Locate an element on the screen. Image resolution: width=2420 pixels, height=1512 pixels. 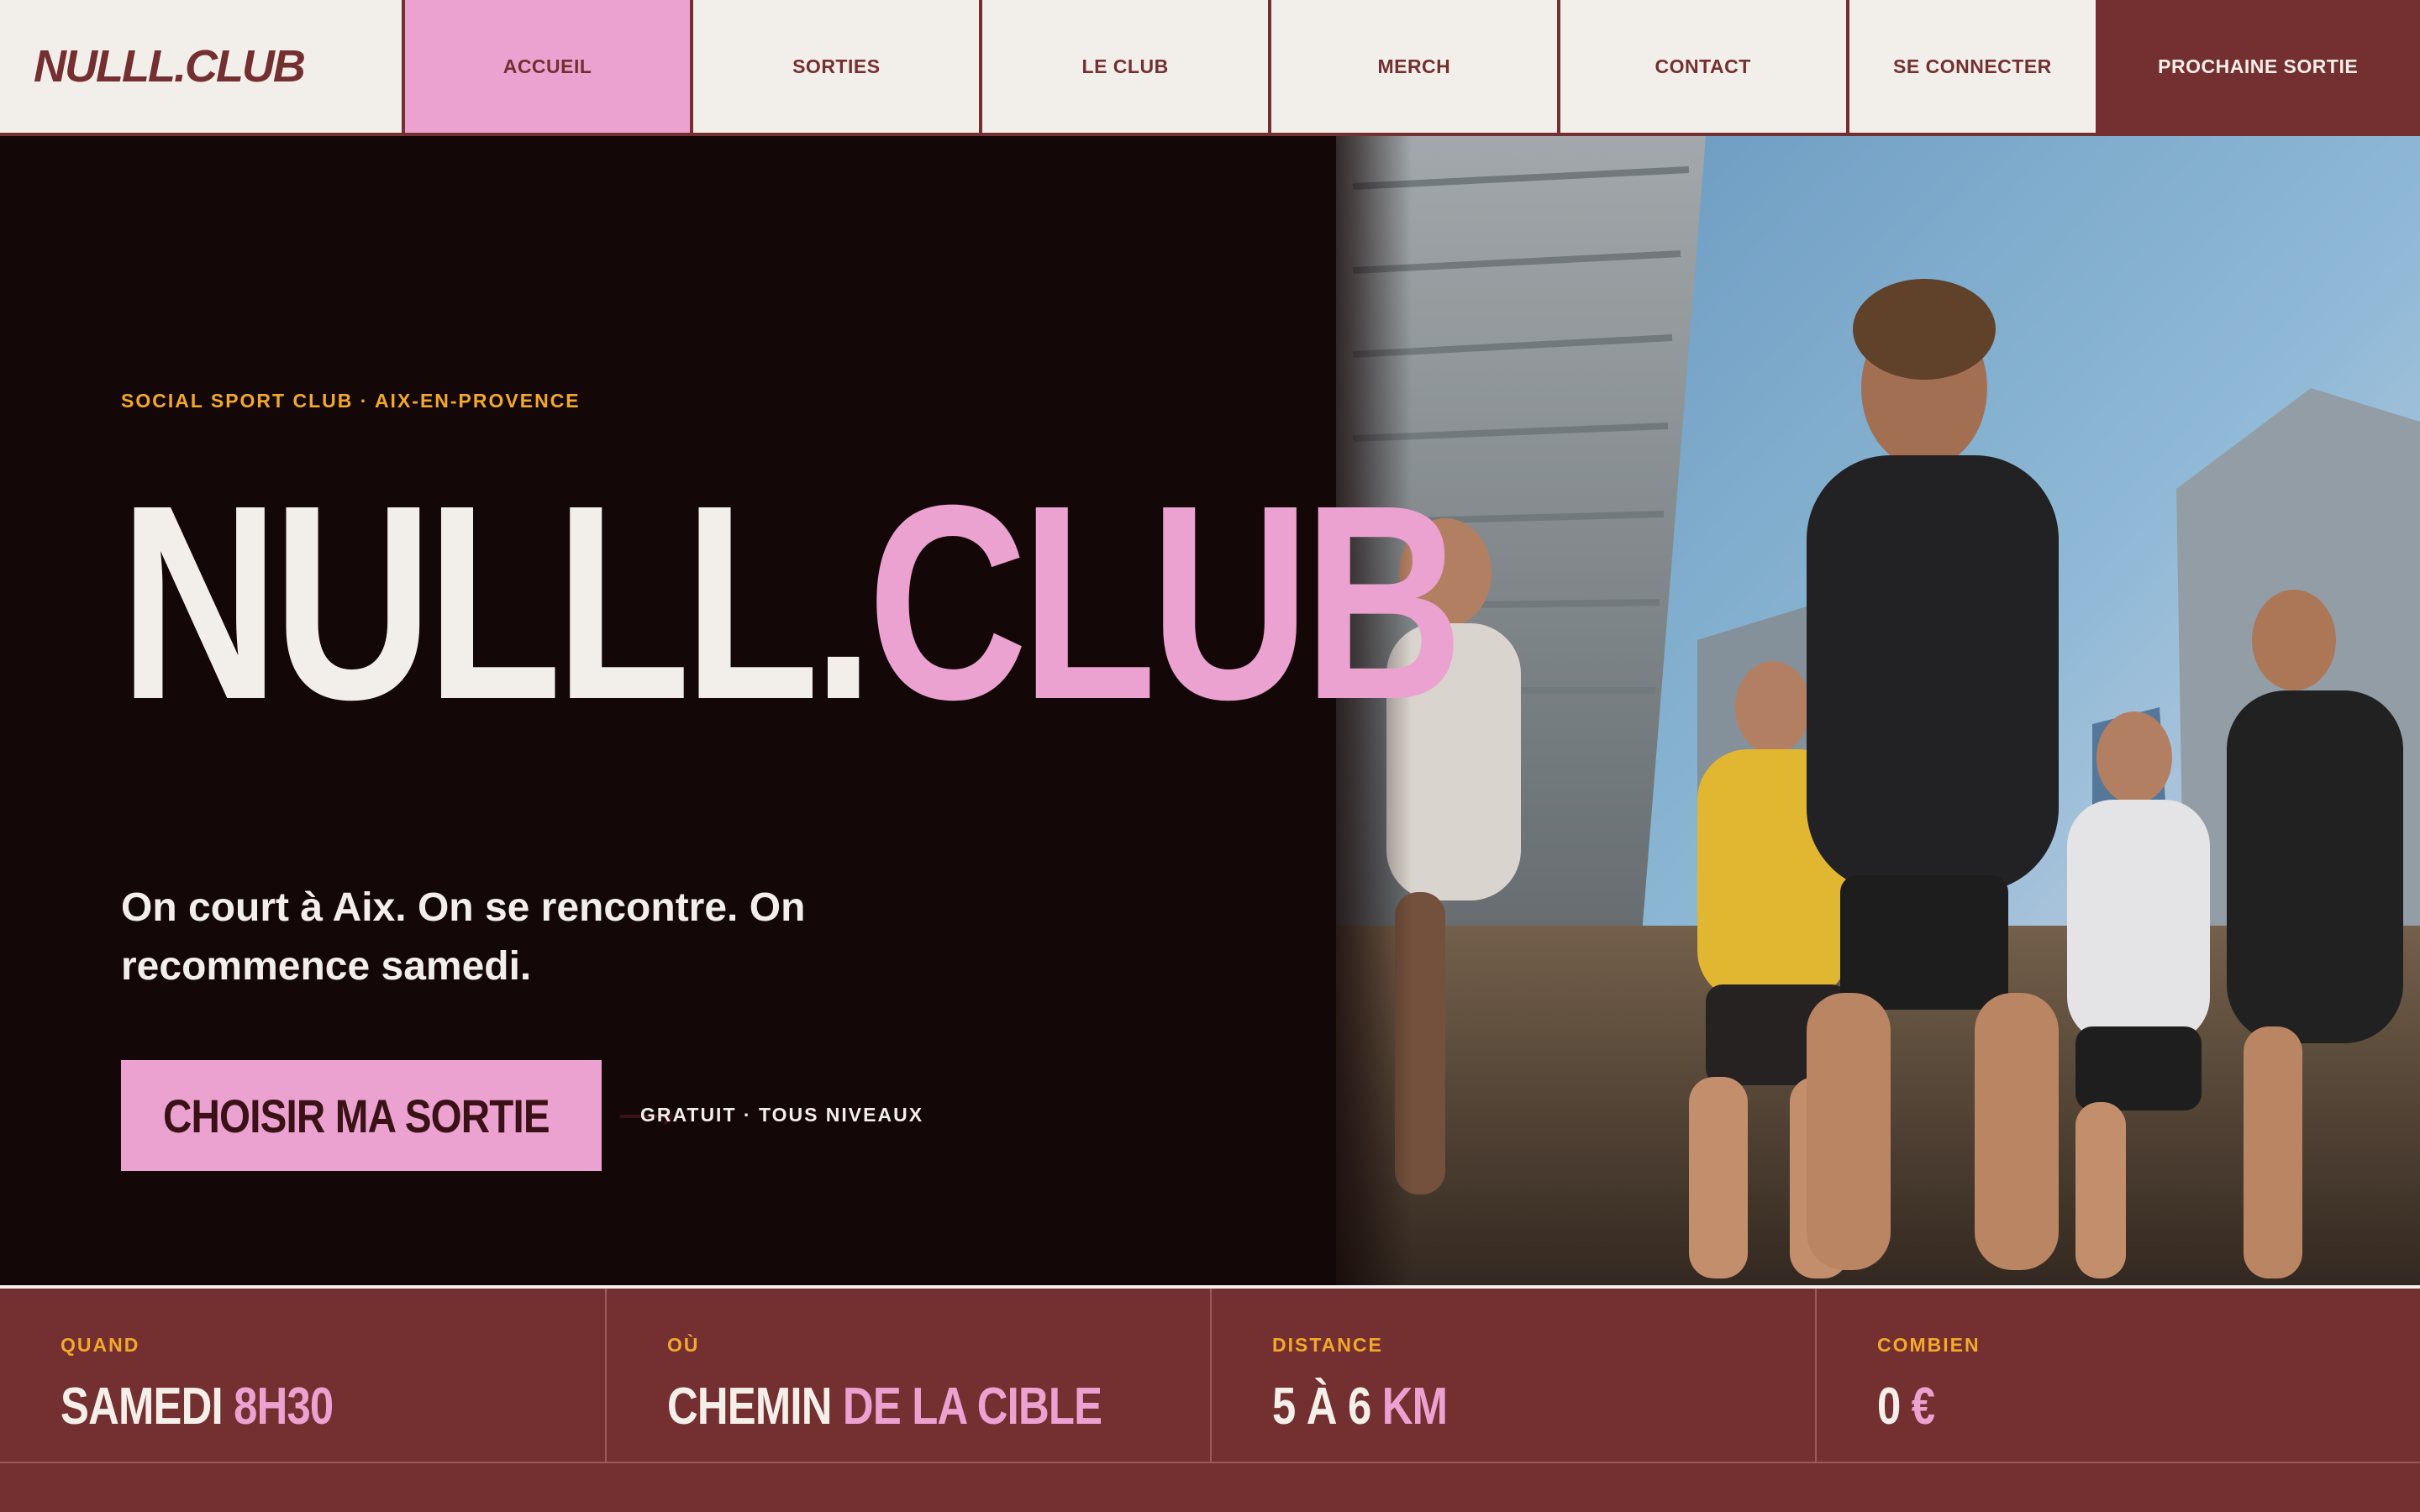
info-value: 0 € is located at coordinates (1906, 1407).